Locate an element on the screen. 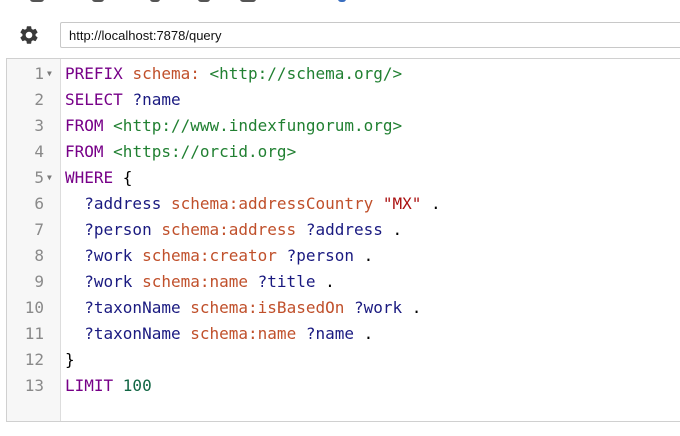 The image size is (680, 436). code-token: } is located at coordinates (70, 359).